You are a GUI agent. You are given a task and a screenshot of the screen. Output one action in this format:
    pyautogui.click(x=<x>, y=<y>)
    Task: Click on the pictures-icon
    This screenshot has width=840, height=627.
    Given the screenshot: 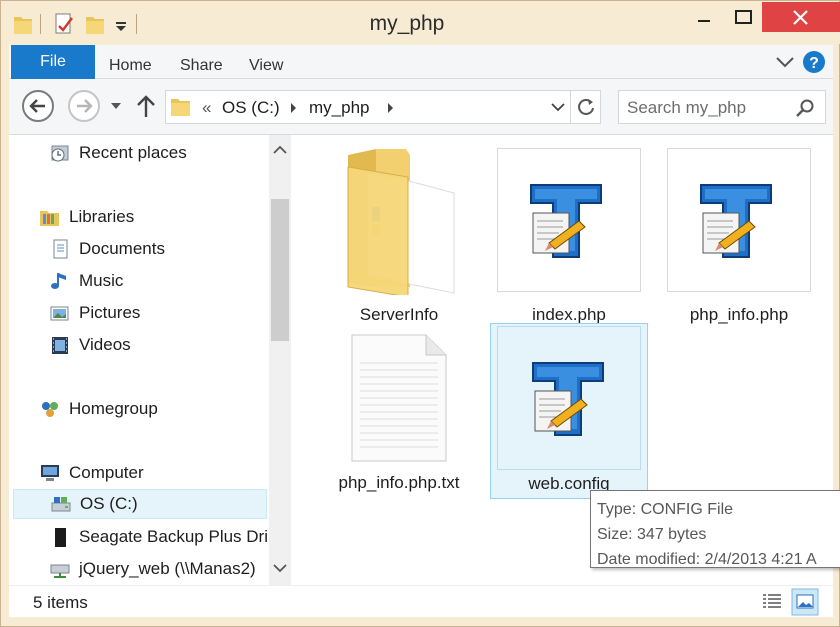 What is the action you would take?
    pyautogui.click(x=59, y=313)
    